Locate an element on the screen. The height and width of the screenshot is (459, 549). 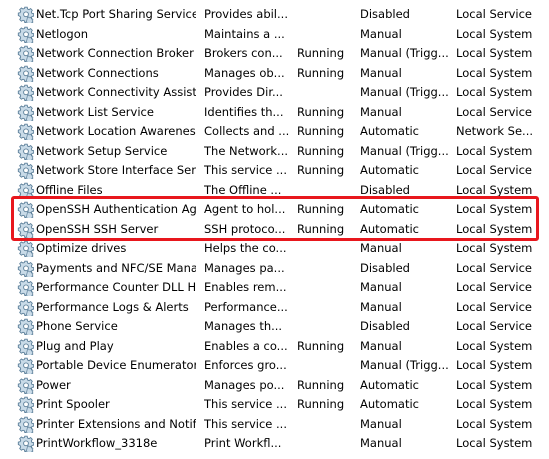
service-name-cell: Network List Service is located at coordinates (95, 111).